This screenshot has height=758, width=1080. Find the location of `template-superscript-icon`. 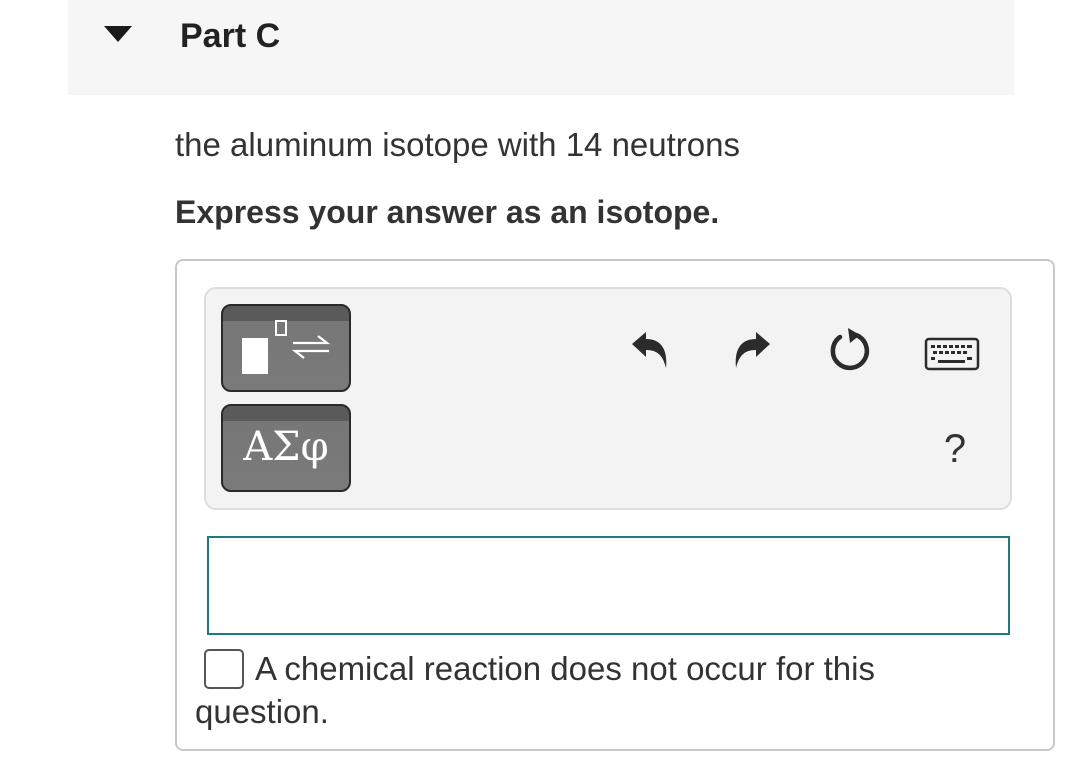

template-superscript-icon is located at coordinates (281, 328).